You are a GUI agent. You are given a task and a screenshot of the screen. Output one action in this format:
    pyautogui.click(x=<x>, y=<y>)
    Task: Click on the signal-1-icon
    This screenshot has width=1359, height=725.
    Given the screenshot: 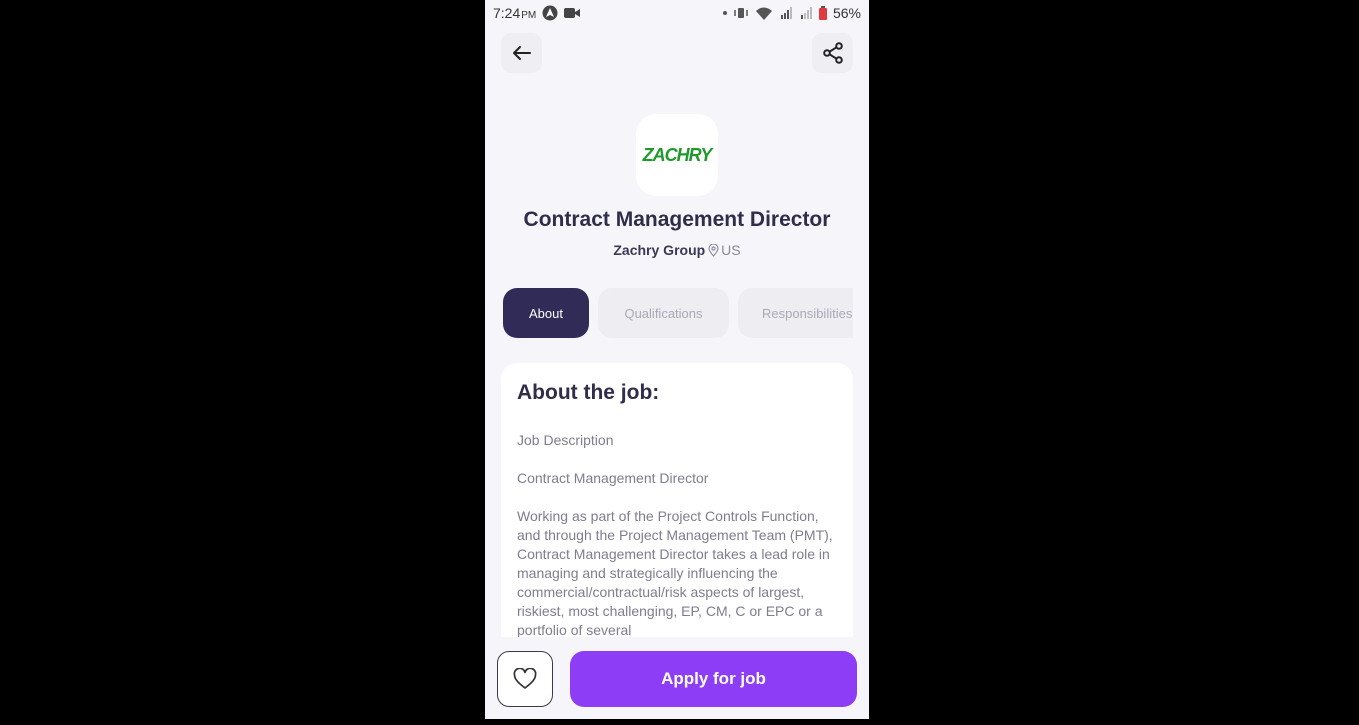 What is the action you would take?
    pyautogui.click(x=786, y=13)
    